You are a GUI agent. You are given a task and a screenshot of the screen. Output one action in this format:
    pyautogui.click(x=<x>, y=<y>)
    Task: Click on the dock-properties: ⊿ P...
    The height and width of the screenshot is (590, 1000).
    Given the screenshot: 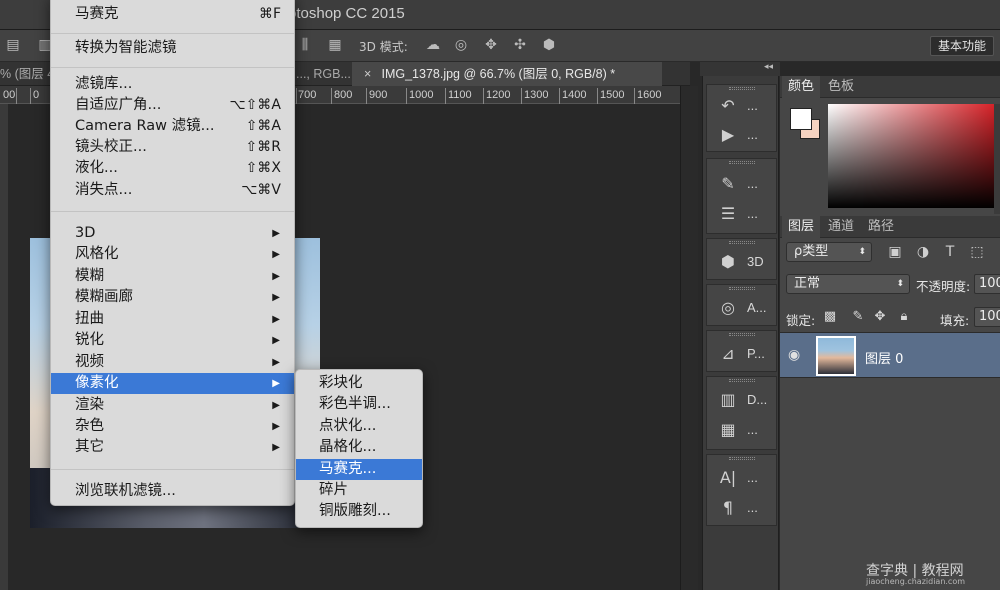 What is the action you would take?
    pyautogui.click(x=742, y=354)
    